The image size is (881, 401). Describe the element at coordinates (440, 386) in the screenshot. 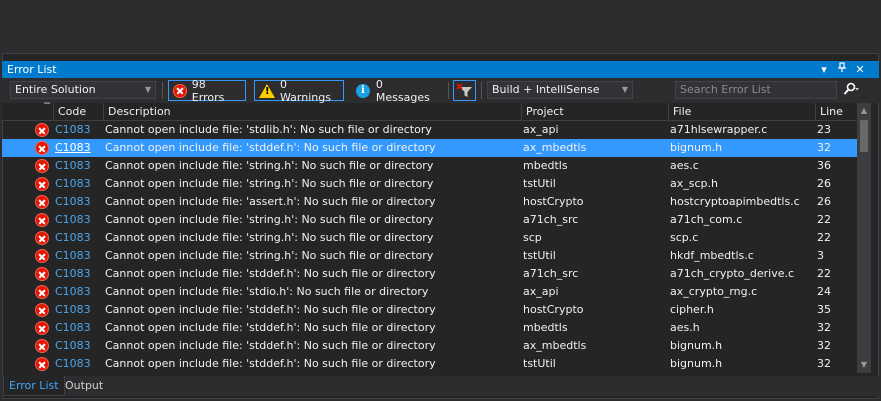

I see `bottom-tab-strip: Error List Output` at that location.